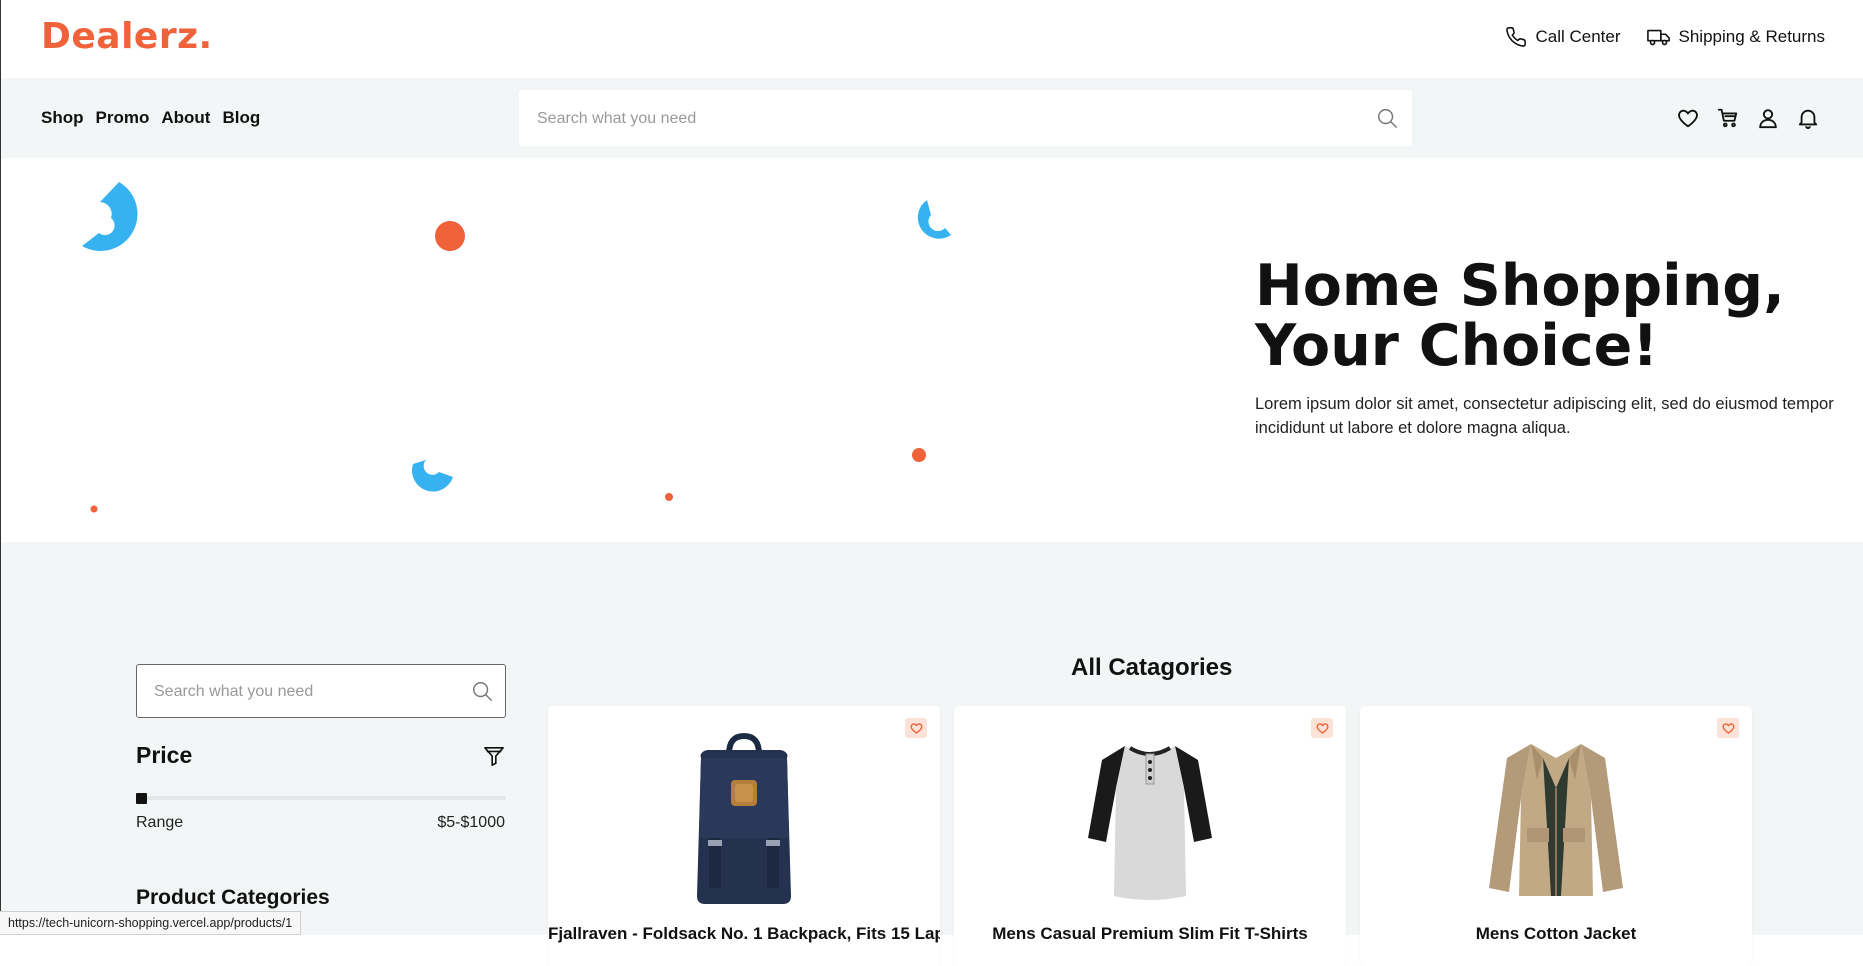 The image size is (1863, 966). I want to click on sidebar-search-input, so click(304, 692).